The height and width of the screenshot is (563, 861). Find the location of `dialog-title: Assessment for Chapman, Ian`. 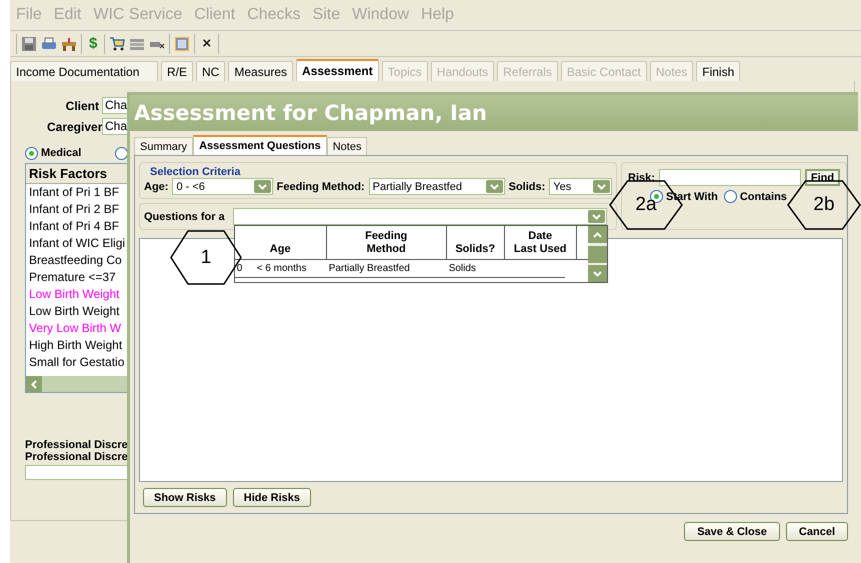

dialog-title: Assessment for Chapman, Ian is located at coordinates (310, 113).